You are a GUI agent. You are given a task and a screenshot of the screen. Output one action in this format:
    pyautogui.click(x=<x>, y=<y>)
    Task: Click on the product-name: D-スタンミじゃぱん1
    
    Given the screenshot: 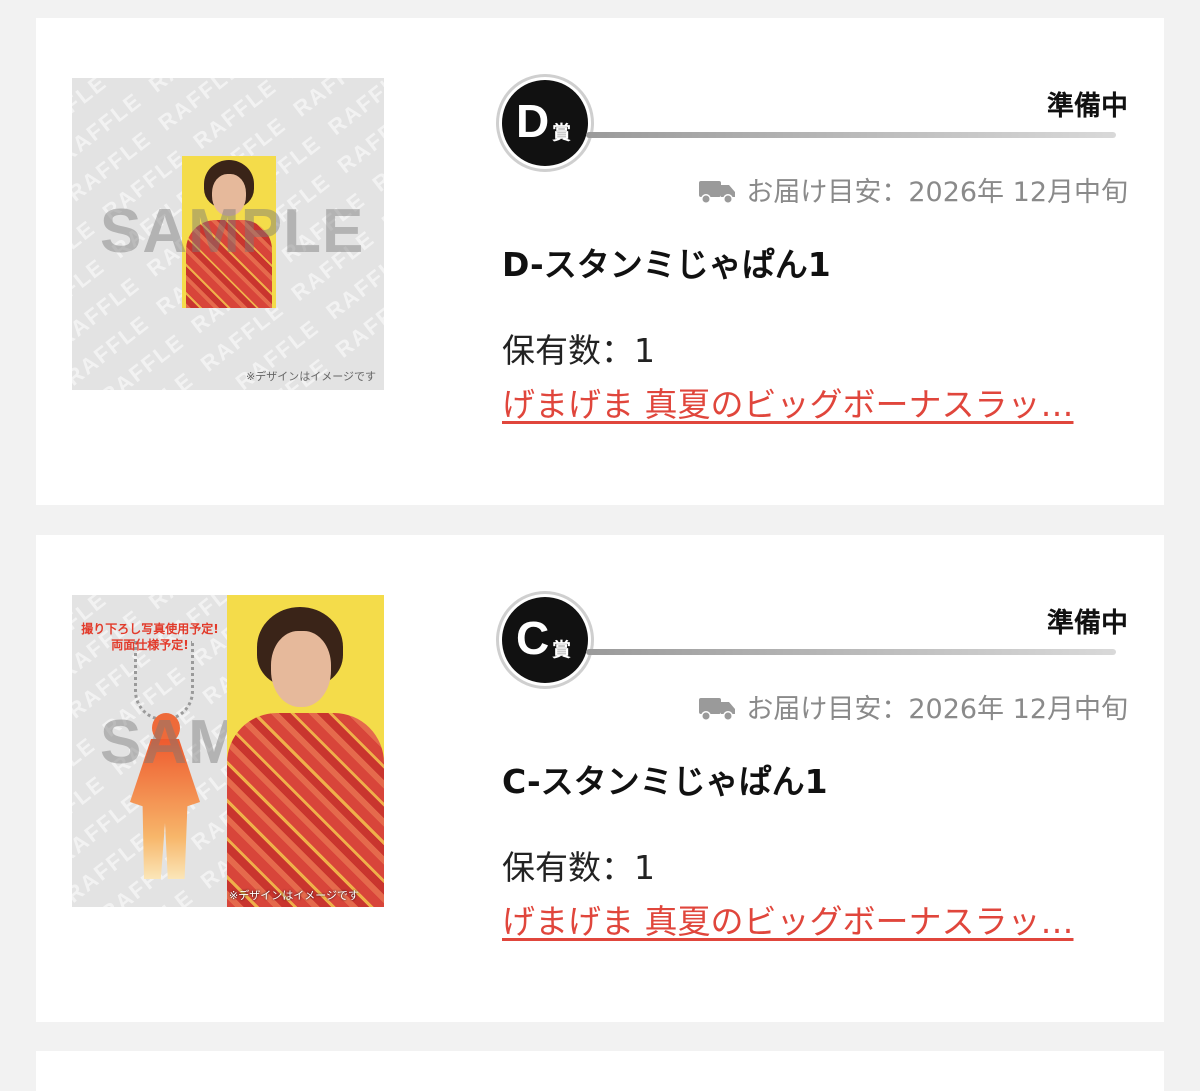 What is the action you would take?
    pyautogui.click(x=666, y=264)
    